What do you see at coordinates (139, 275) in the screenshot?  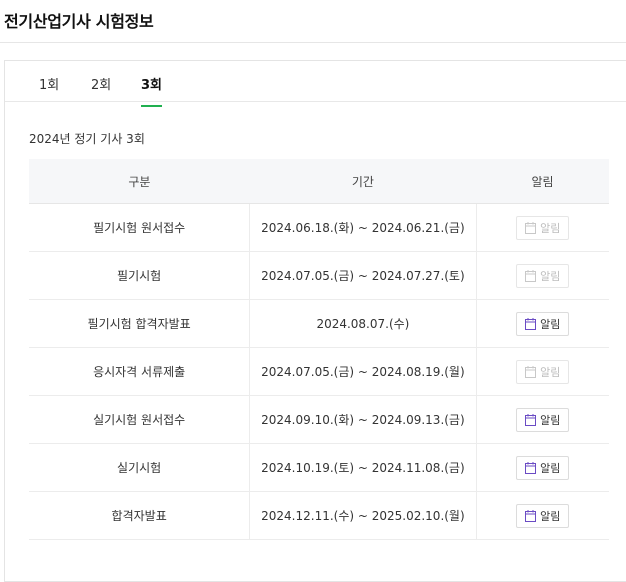 I see `row-gubun: 필기시험` at bounding box center [139, 275].